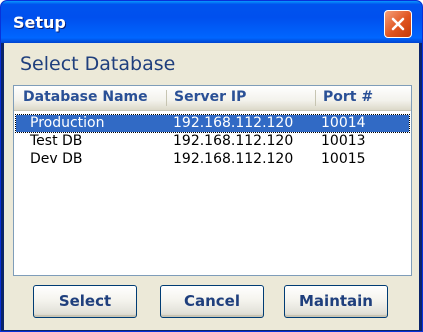 This screenshot has height=332, width=423. What do you see at coordinates (85, 98) in the screenshot?
I see `column-header-database-name: Database Name` at bounding box center [85, 98].